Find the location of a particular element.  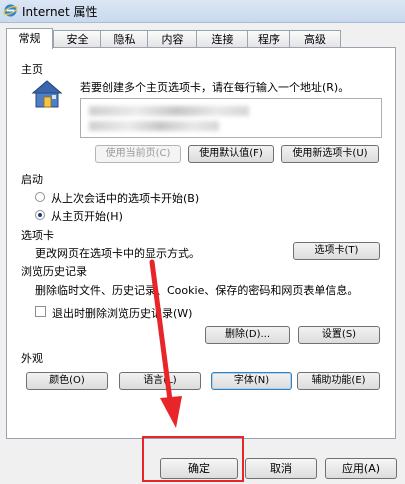

cancel-button: 取消 is located at coordinates (281, 468).